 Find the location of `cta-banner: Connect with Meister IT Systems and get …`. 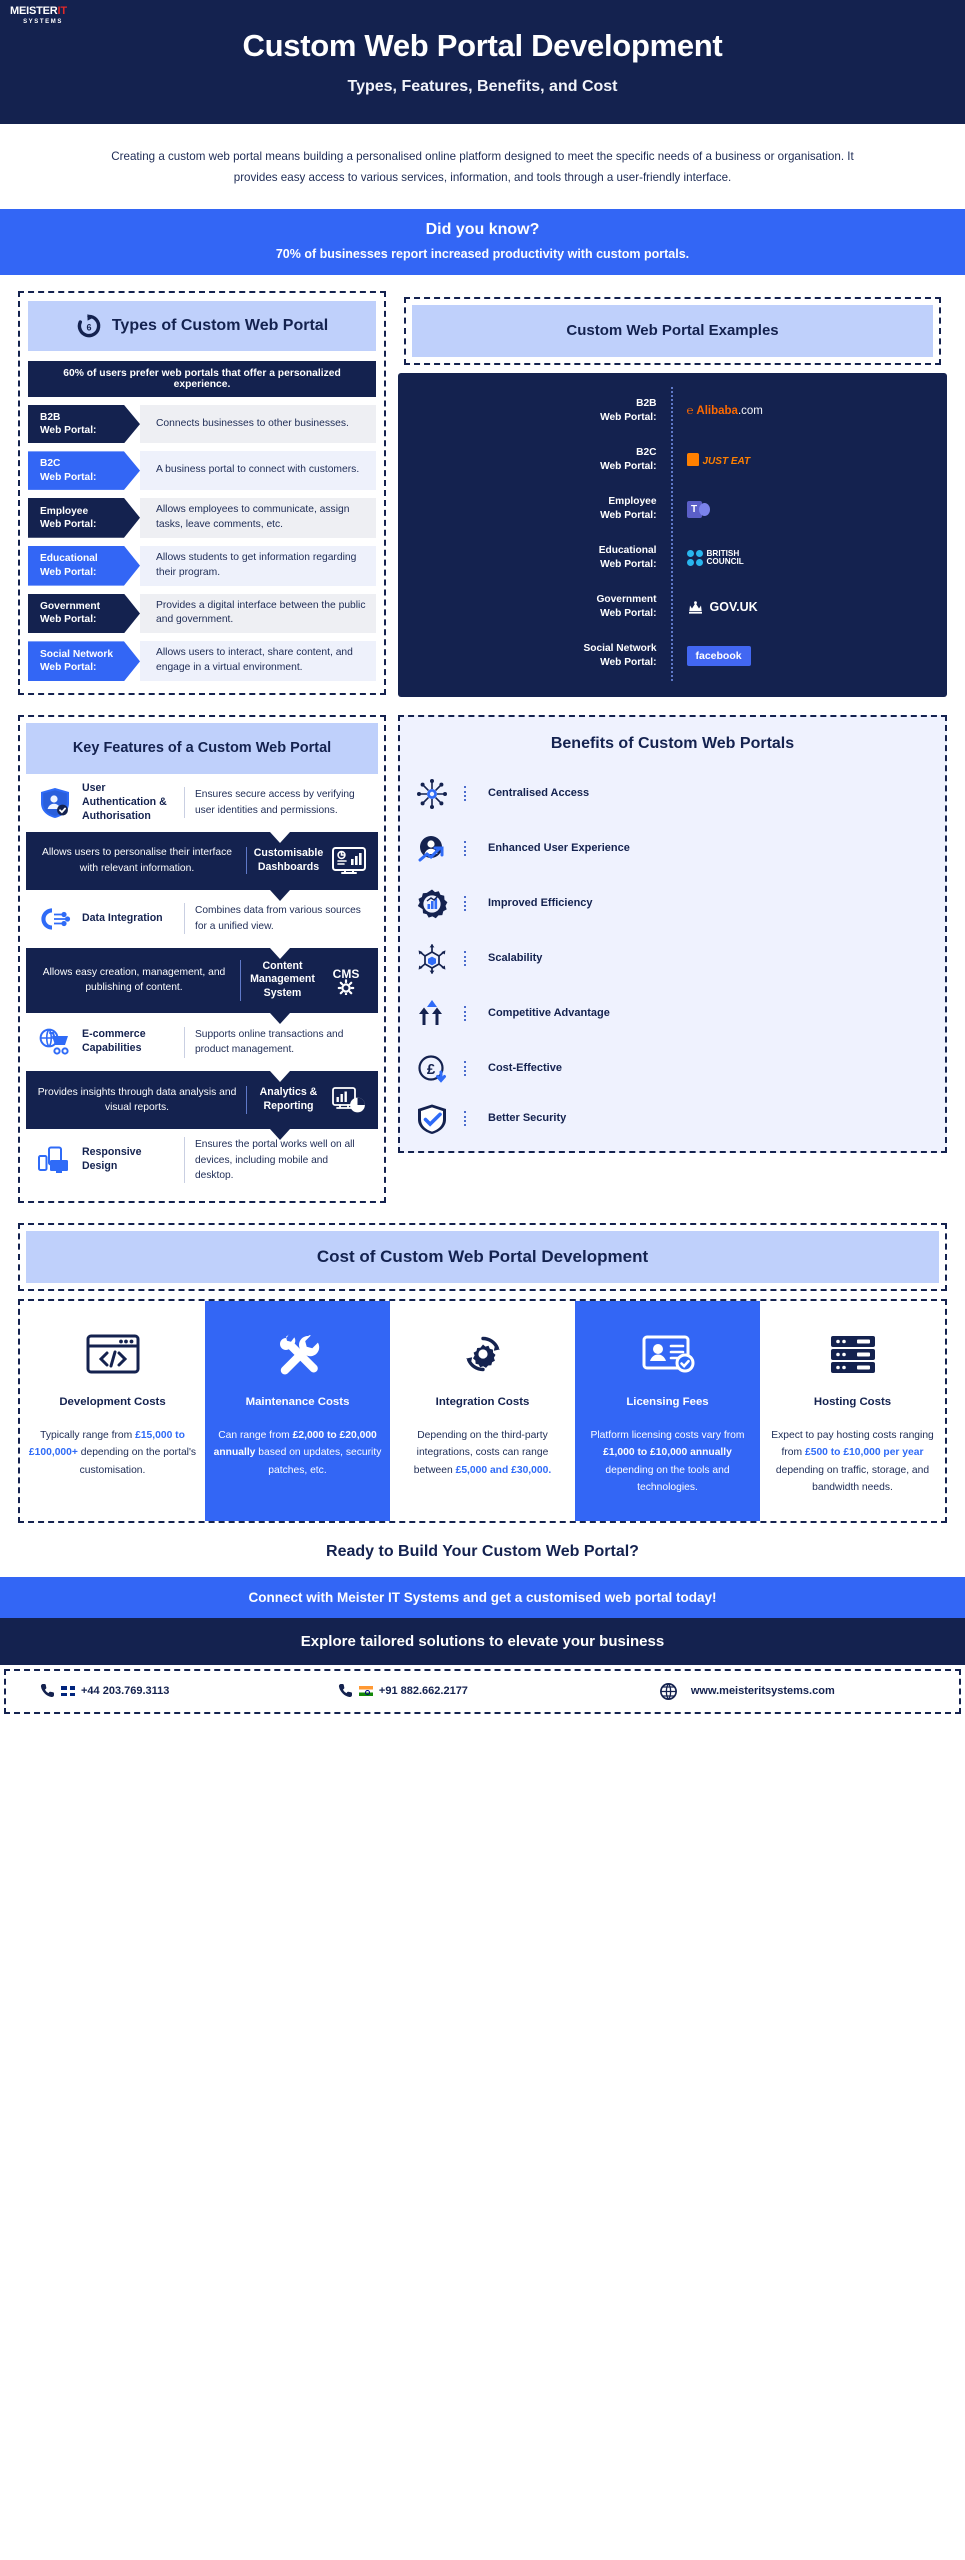

cta-banner: Connect with Meister IT Systems and get … is located at coordinates (482, 1597).